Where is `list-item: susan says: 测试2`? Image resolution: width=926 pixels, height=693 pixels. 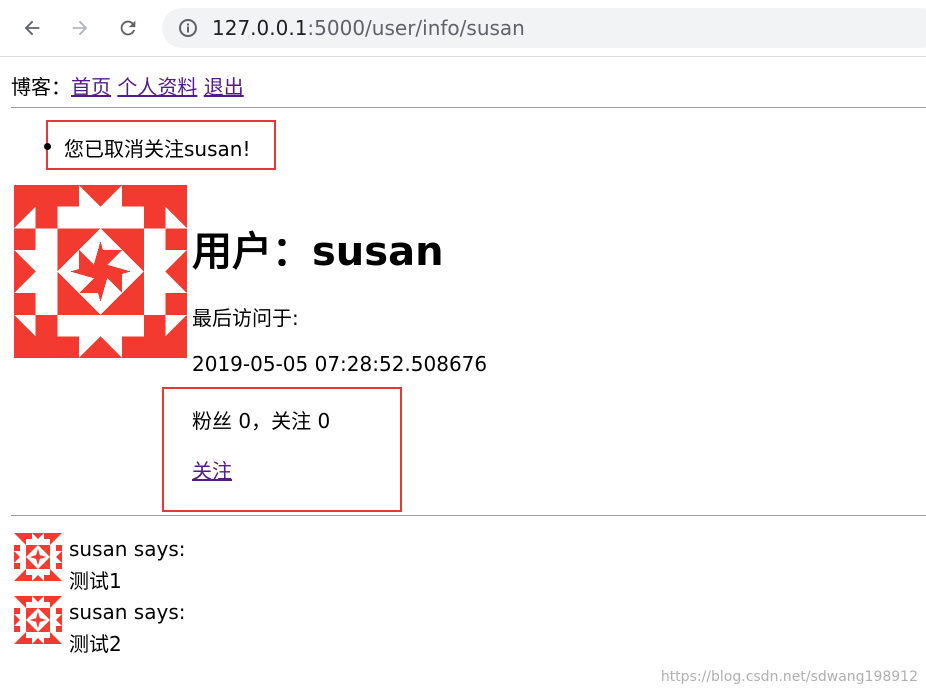 list-item: susan says: 测试2 is located at coordinates (314, 626).